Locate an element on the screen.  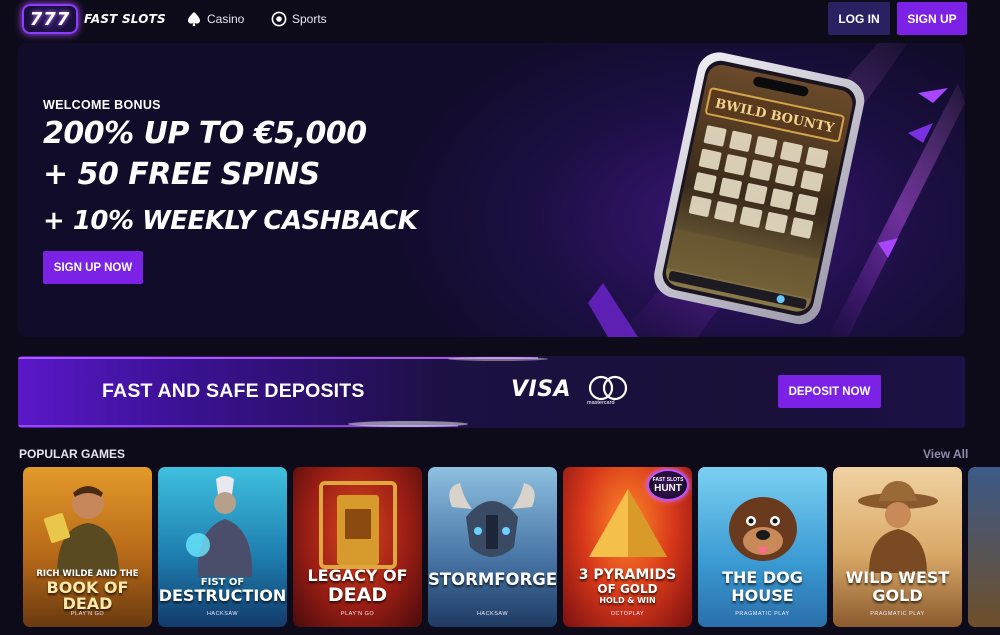
nav-sports: Sports is located at coordinates (299, 19).